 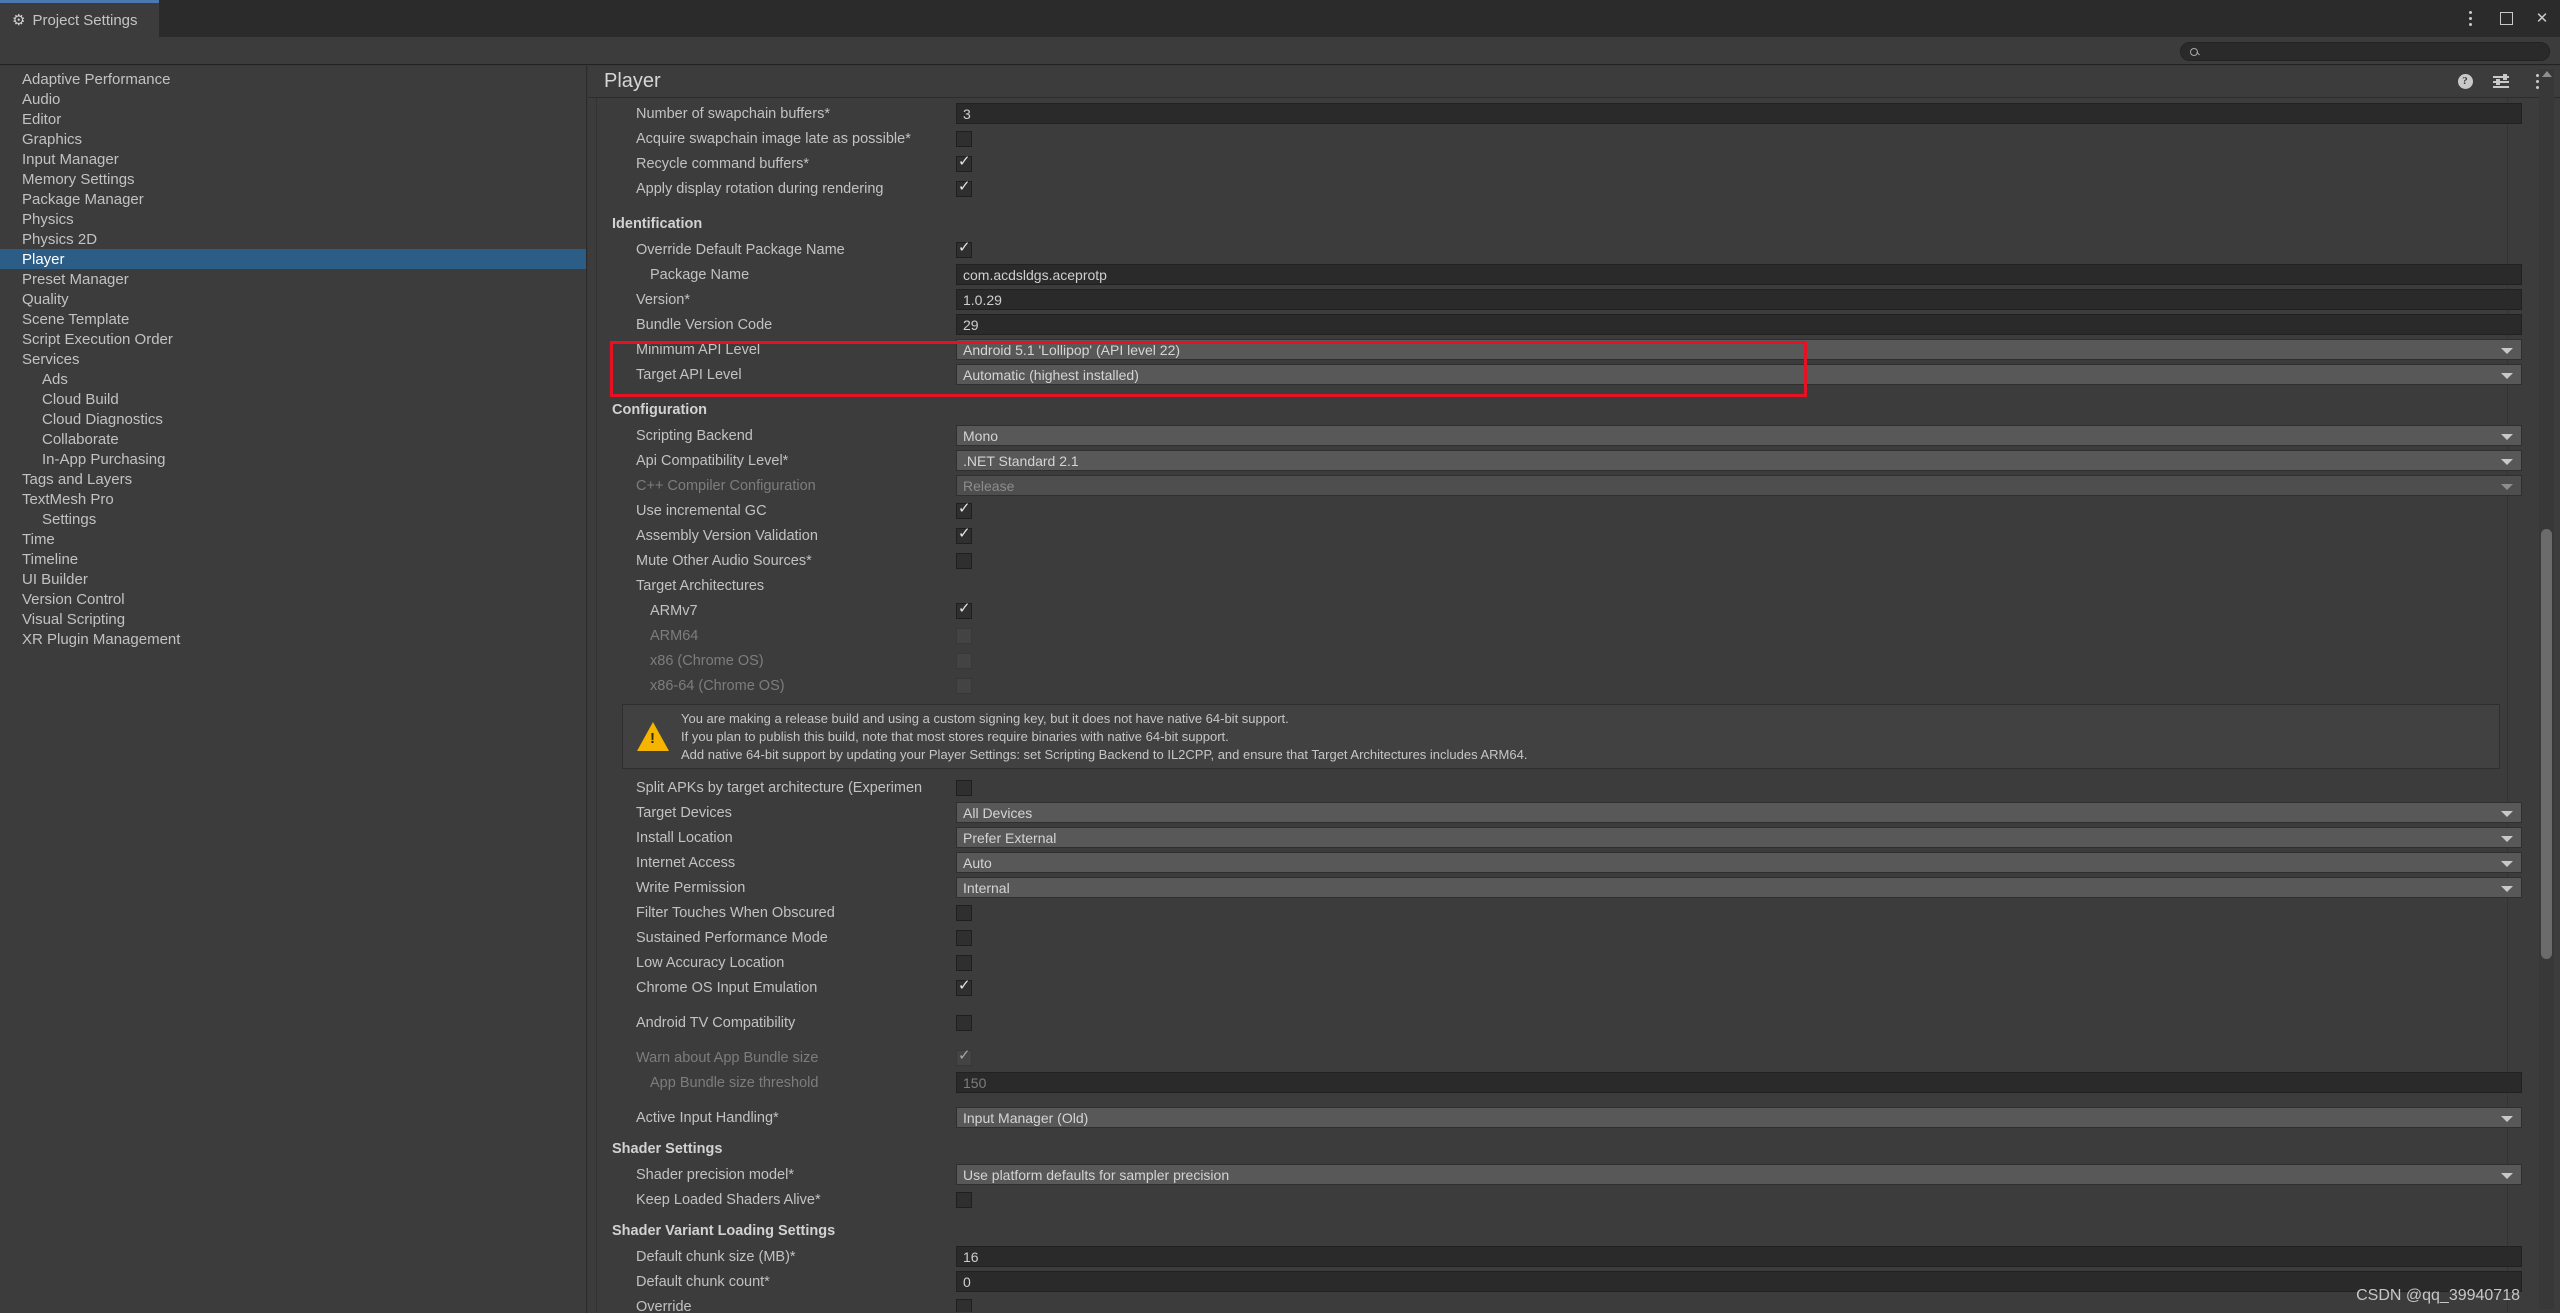 What do you see at coordinates (293, 619) in the screenshot?
I see `sidebar-item-visual-scripting: Visual Scripting` at bounding box center [293, 619].